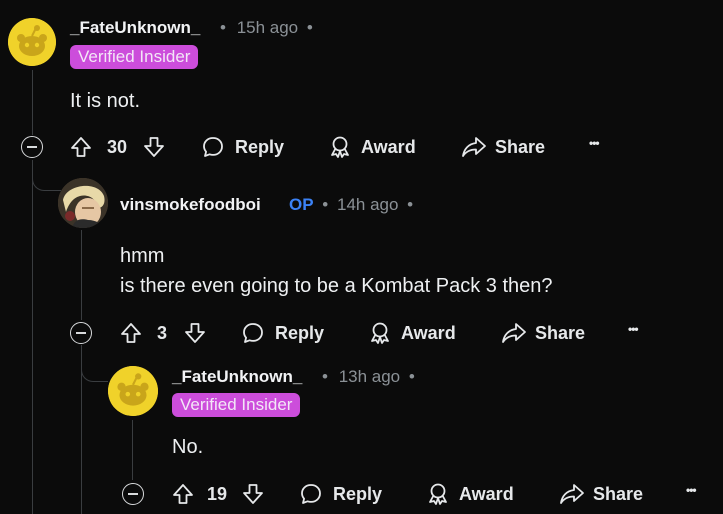  I want to click on comment-time: 15h ago, so click(267, 27).